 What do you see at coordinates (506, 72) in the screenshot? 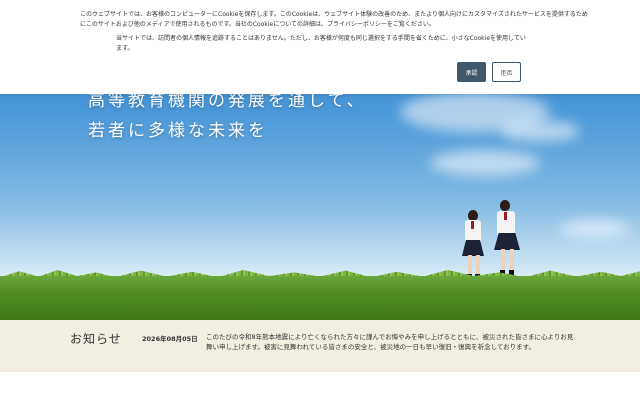
I see `cookie-reject-button: 拒否` at bounding box center [506, 72].